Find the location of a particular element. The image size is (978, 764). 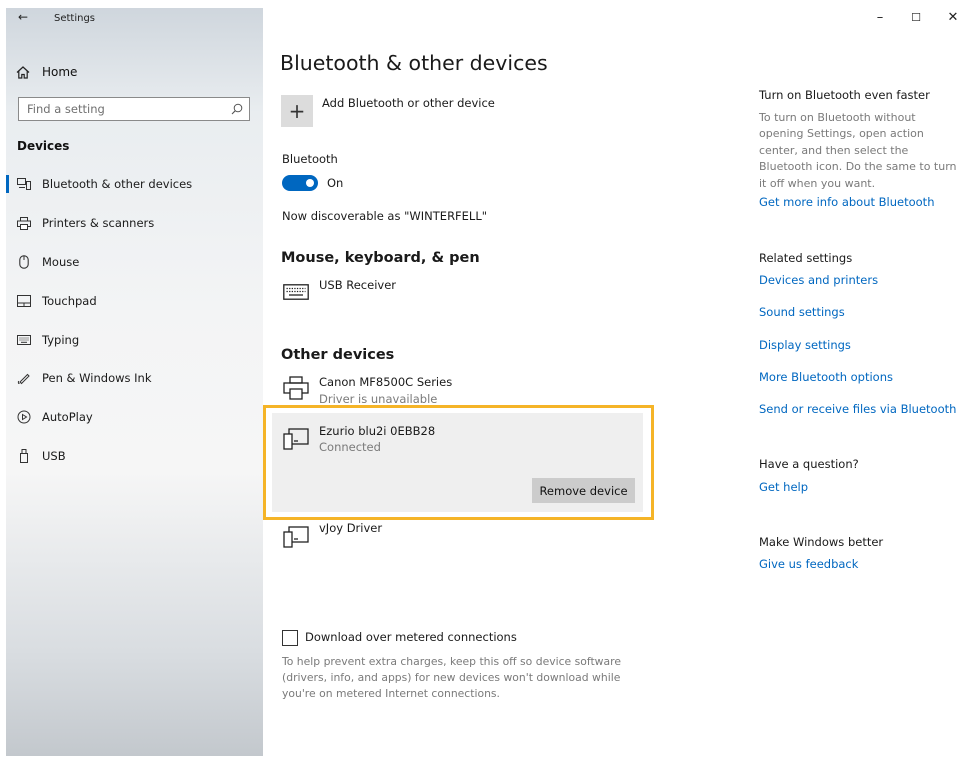

autoplay-icon is located at coordinates (24, 417).